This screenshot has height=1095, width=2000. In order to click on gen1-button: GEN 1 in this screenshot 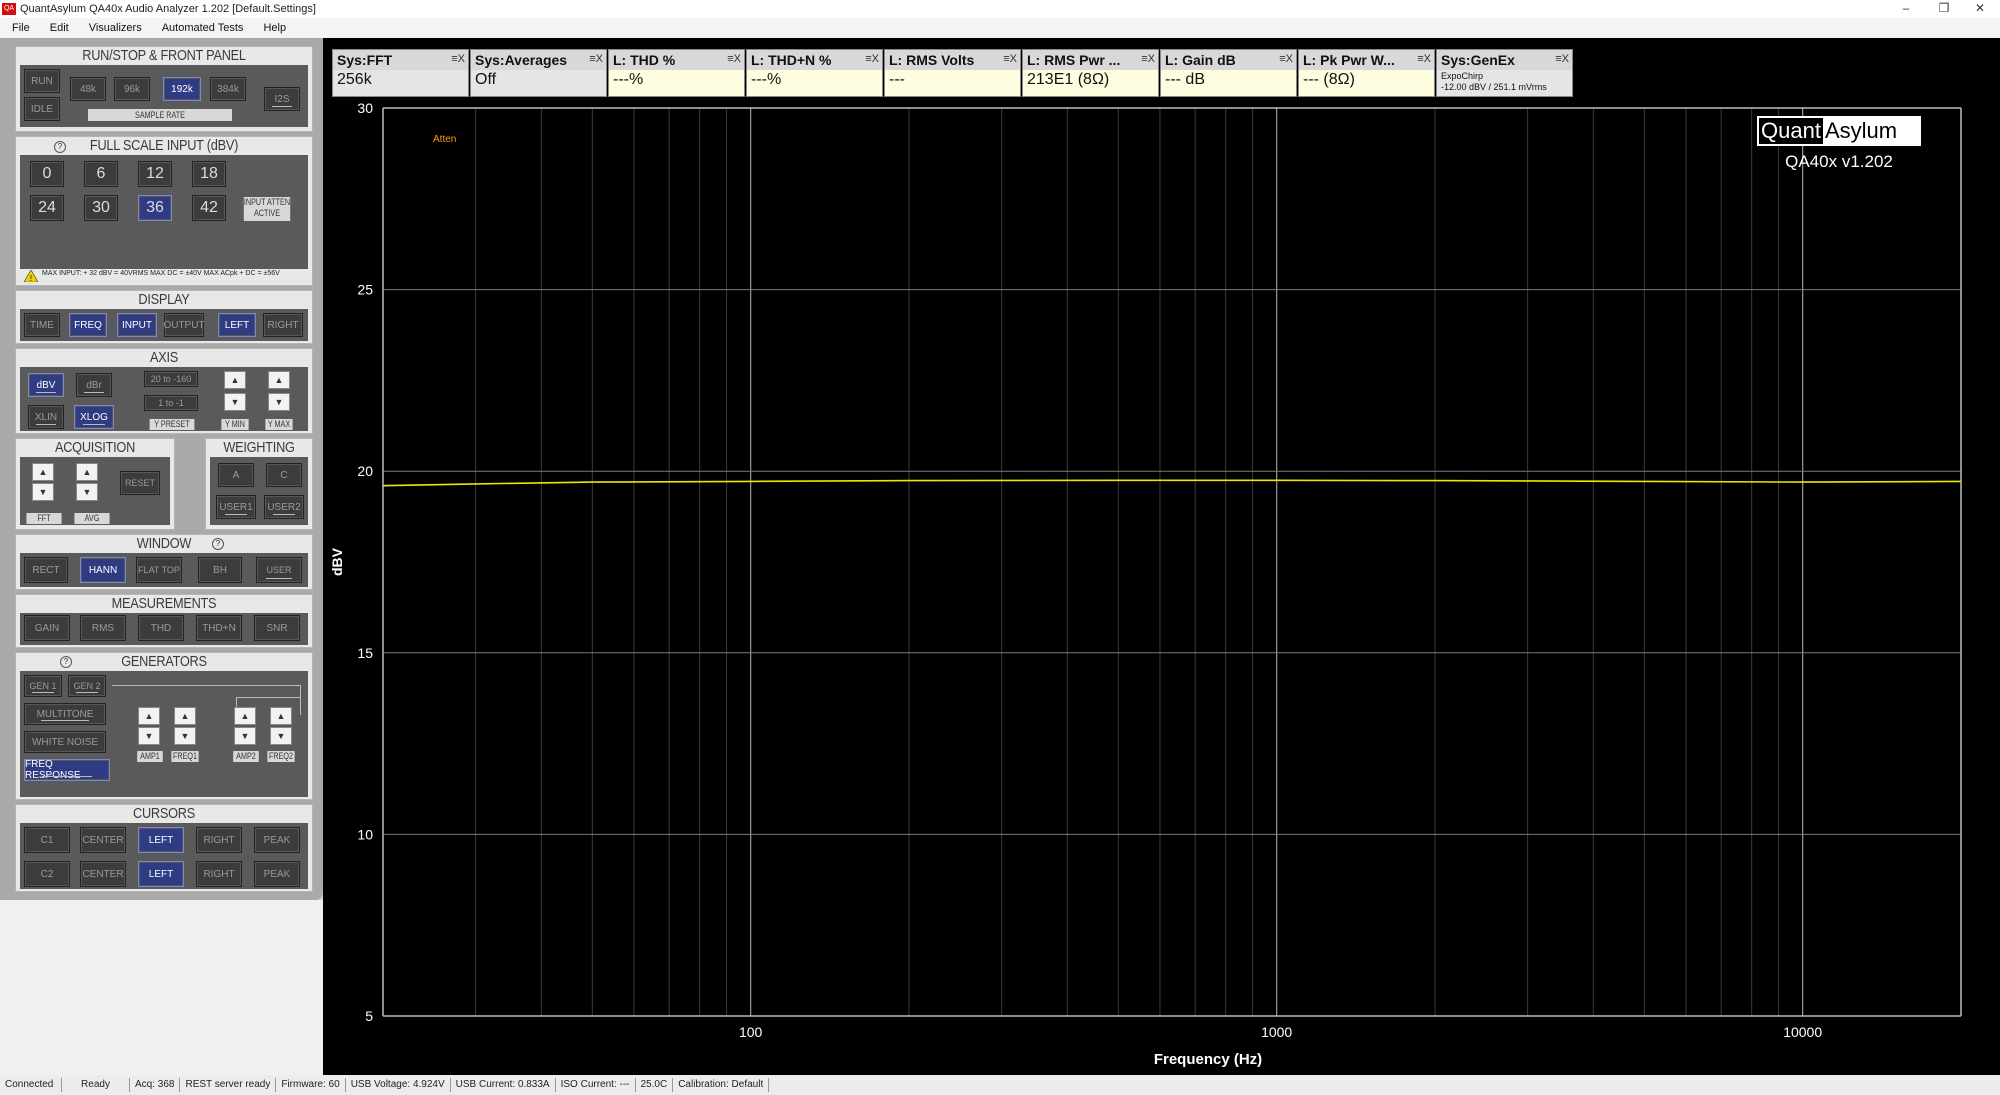, I will do `click(43, 686)`.